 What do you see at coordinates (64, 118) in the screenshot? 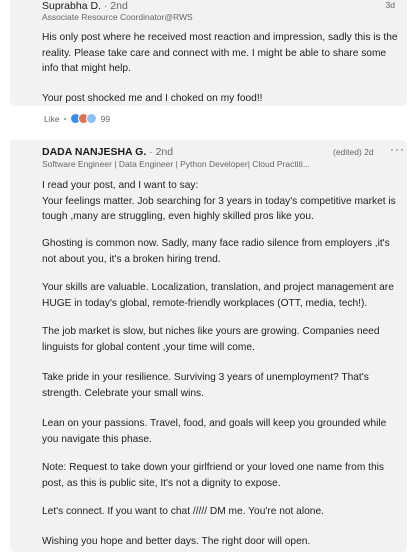
I see `separator-dot` at bounding box center [64, 118].